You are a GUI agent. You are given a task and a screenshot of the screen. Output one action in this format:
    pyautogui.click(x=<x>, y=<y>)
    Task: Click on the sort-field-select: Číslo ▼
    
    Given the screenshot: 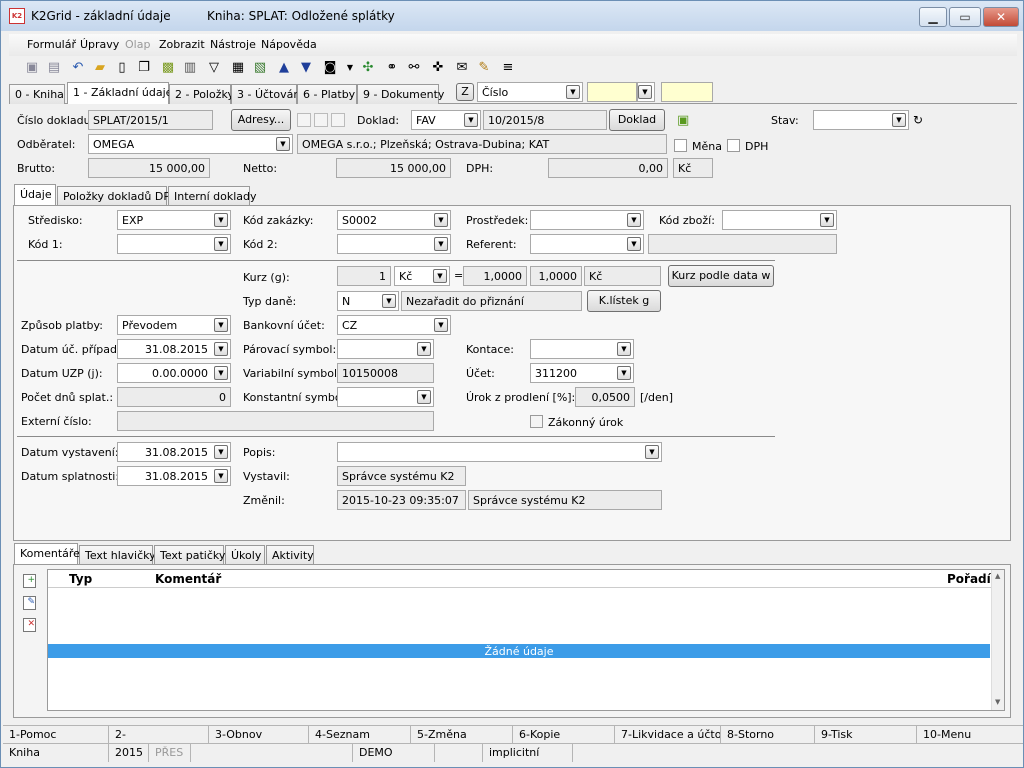 What is the action you would take?
    pyautogui.click(x=530, y=92)
    